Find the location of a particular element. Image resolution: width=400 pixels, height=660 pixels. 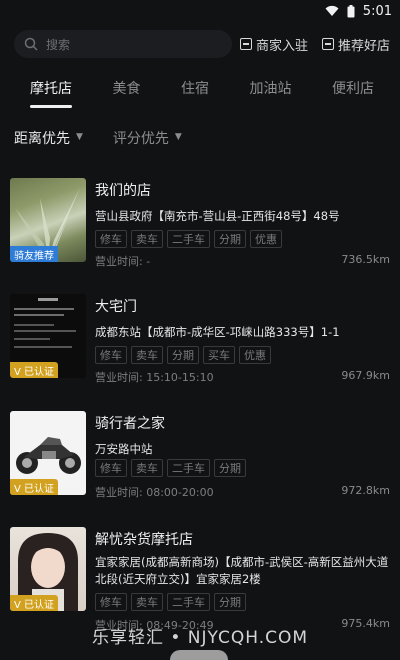

shop-name: 我们的店 is located at coordinates (123, 191).